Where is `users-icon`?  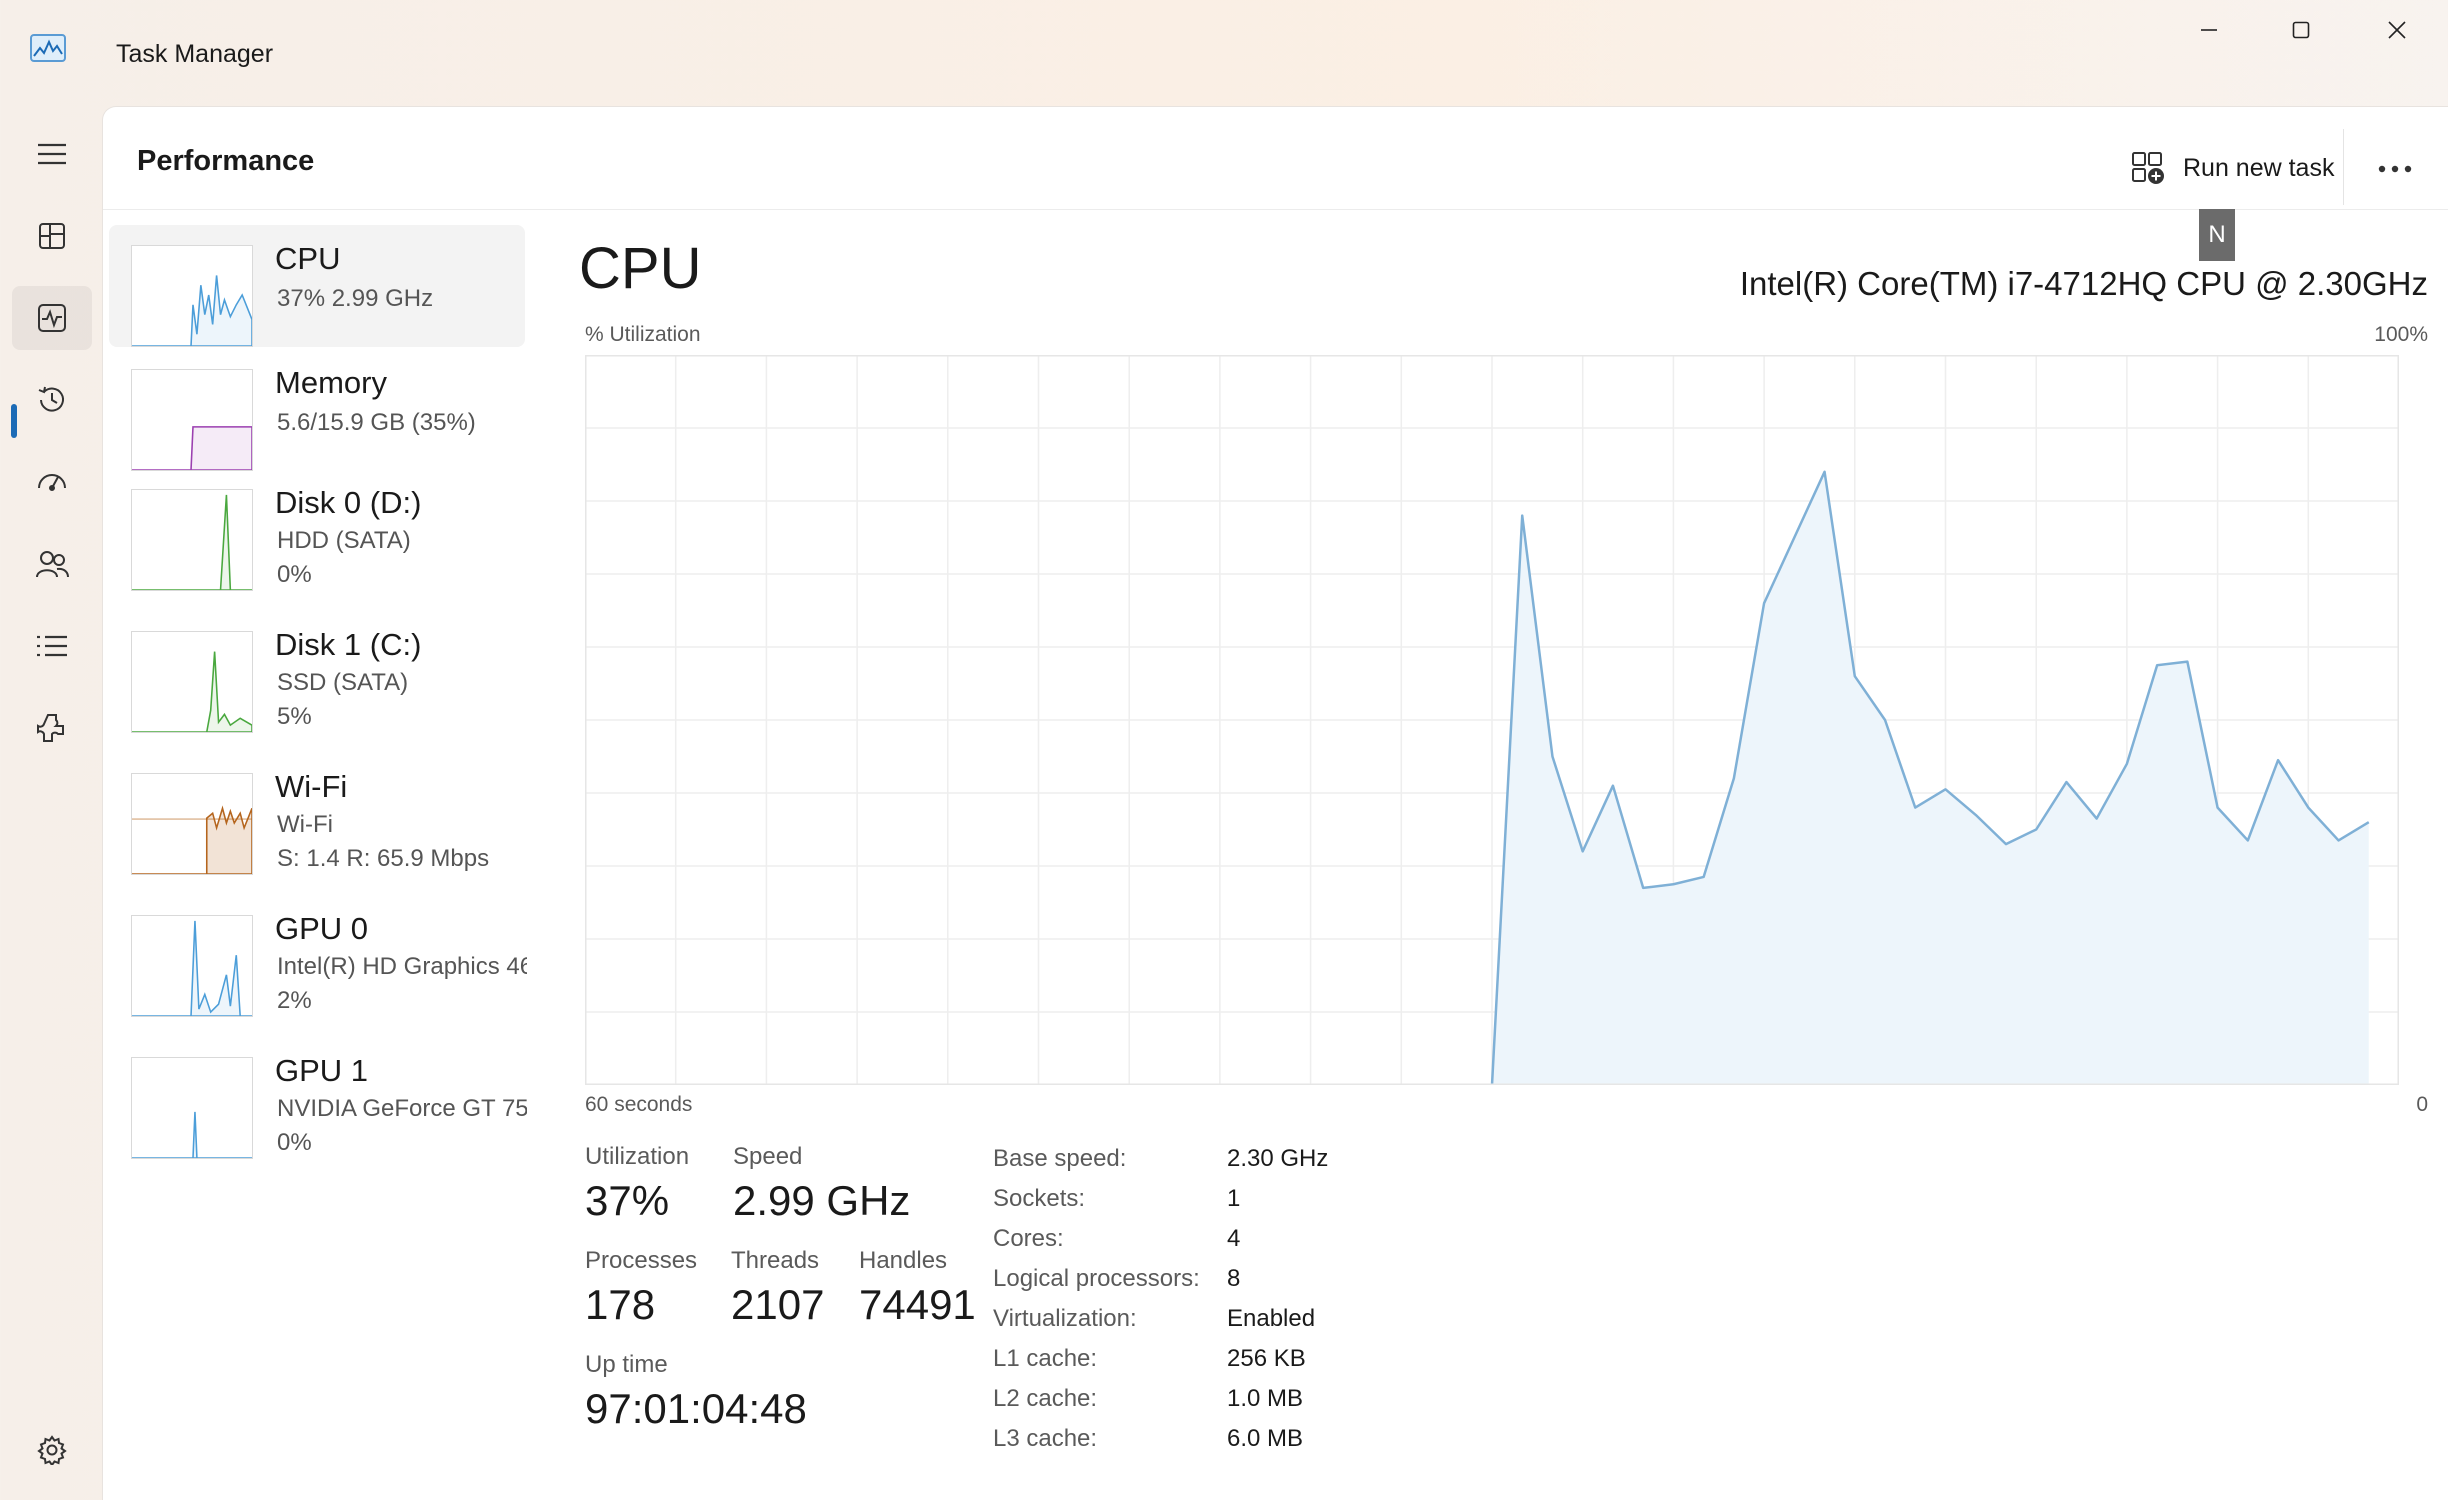
users-icon is located at coordinates (52, 564).